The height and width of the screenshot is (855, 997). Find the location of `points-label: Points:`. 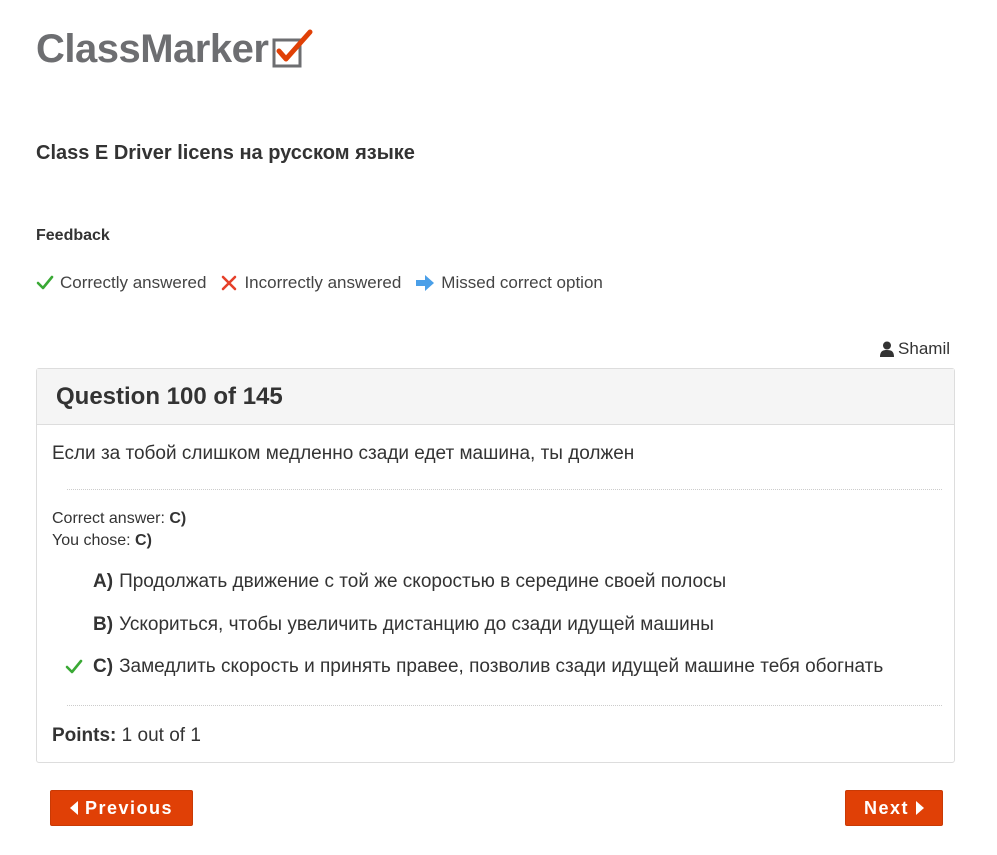

points-label: Points: is located at coordinates (84, 735).